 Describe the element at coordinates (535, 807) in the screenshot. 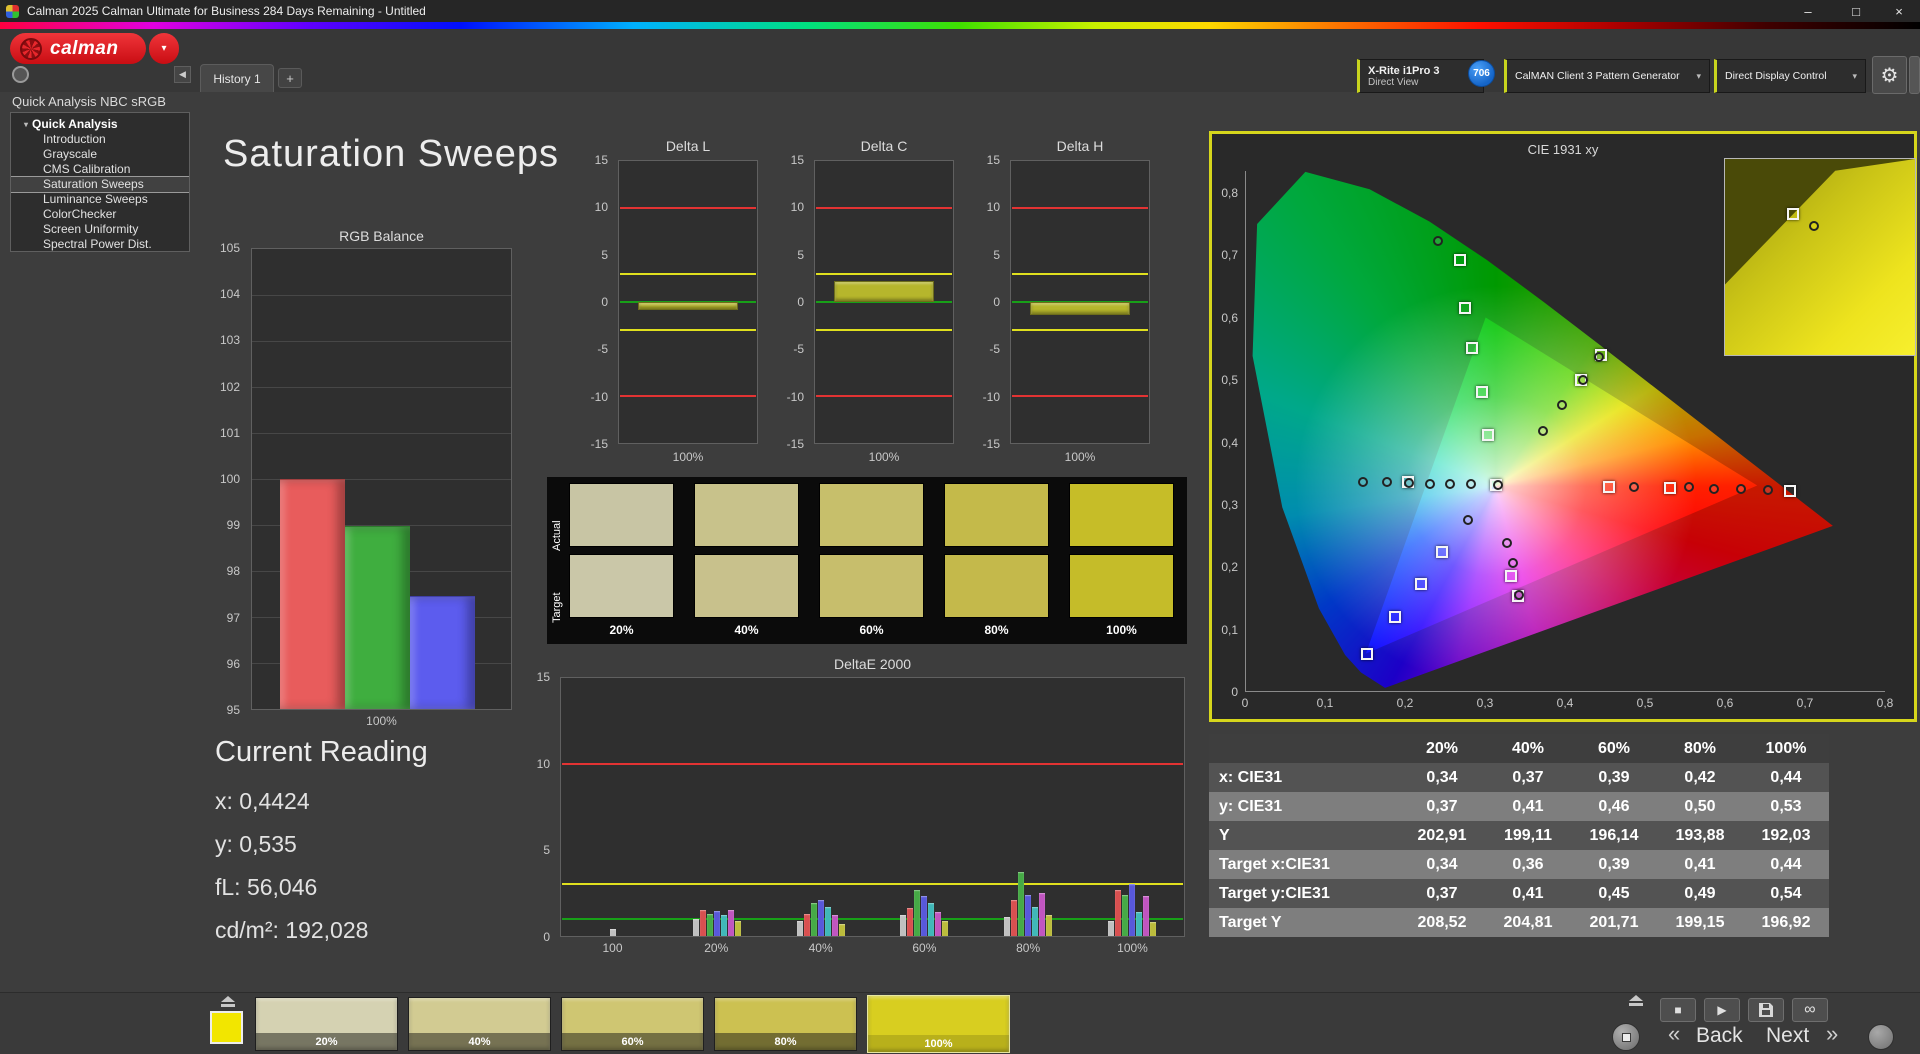

I see `deltae-y-axis: 15 10 5 0` at that location.